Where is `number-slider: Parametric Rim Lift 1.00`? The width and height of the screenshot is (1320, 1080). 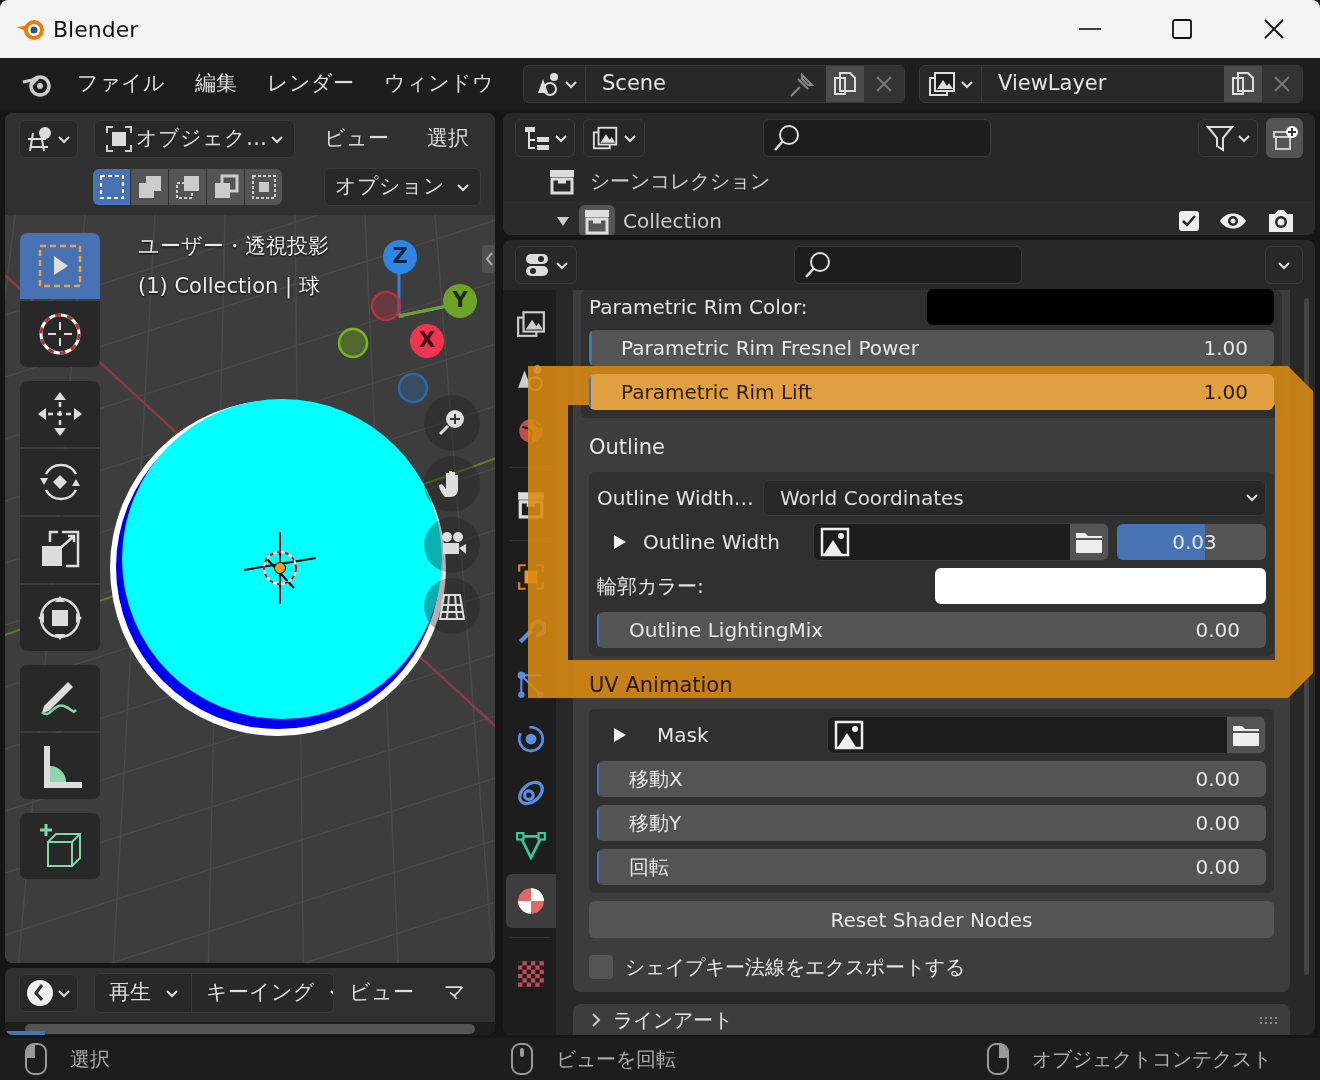 number-slider: Parametric Rim Lift 1.00 is located at coordinates (931, 392).